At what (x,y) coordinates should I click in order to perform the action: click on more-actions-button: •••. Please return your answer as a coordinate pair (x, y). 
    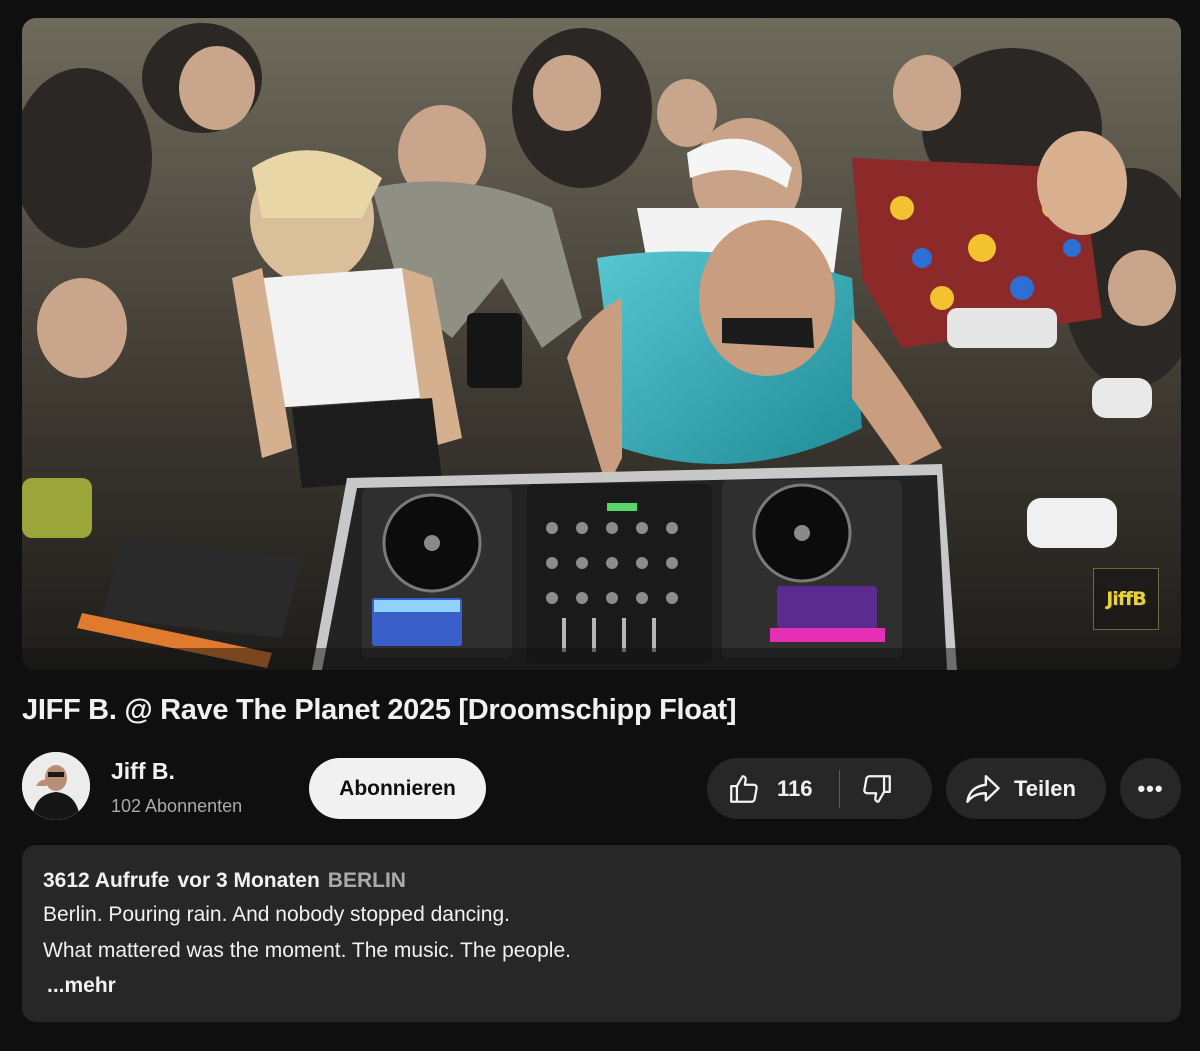
    Looking at the image, I should click on (1150, 788).